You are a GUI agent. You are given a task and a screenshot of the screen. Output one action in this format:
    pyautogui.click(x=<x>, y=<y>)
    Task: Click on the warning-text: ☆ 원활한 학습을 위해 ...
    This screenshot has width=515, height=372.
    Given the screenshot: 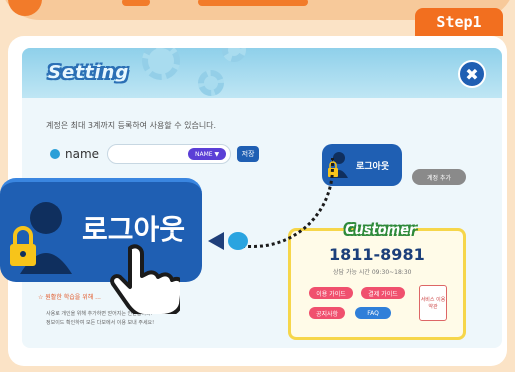 What is the action you would take?
    pyautogui.click(x=69, y=297)
    